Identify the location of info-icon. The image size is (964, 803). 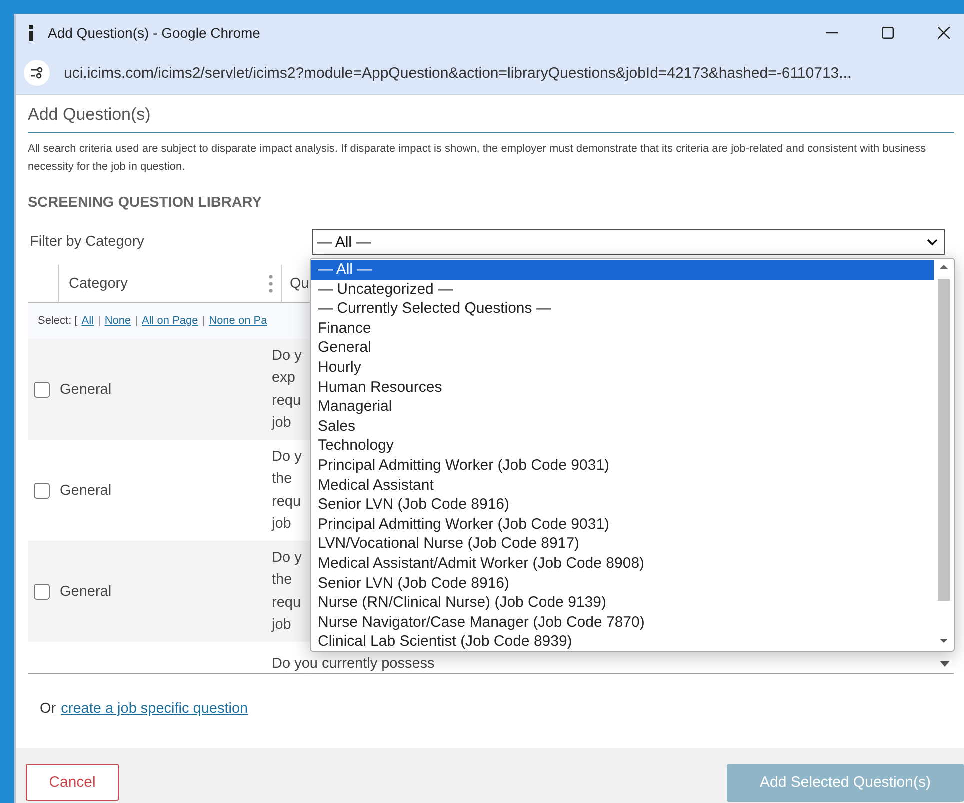
(31, 33).